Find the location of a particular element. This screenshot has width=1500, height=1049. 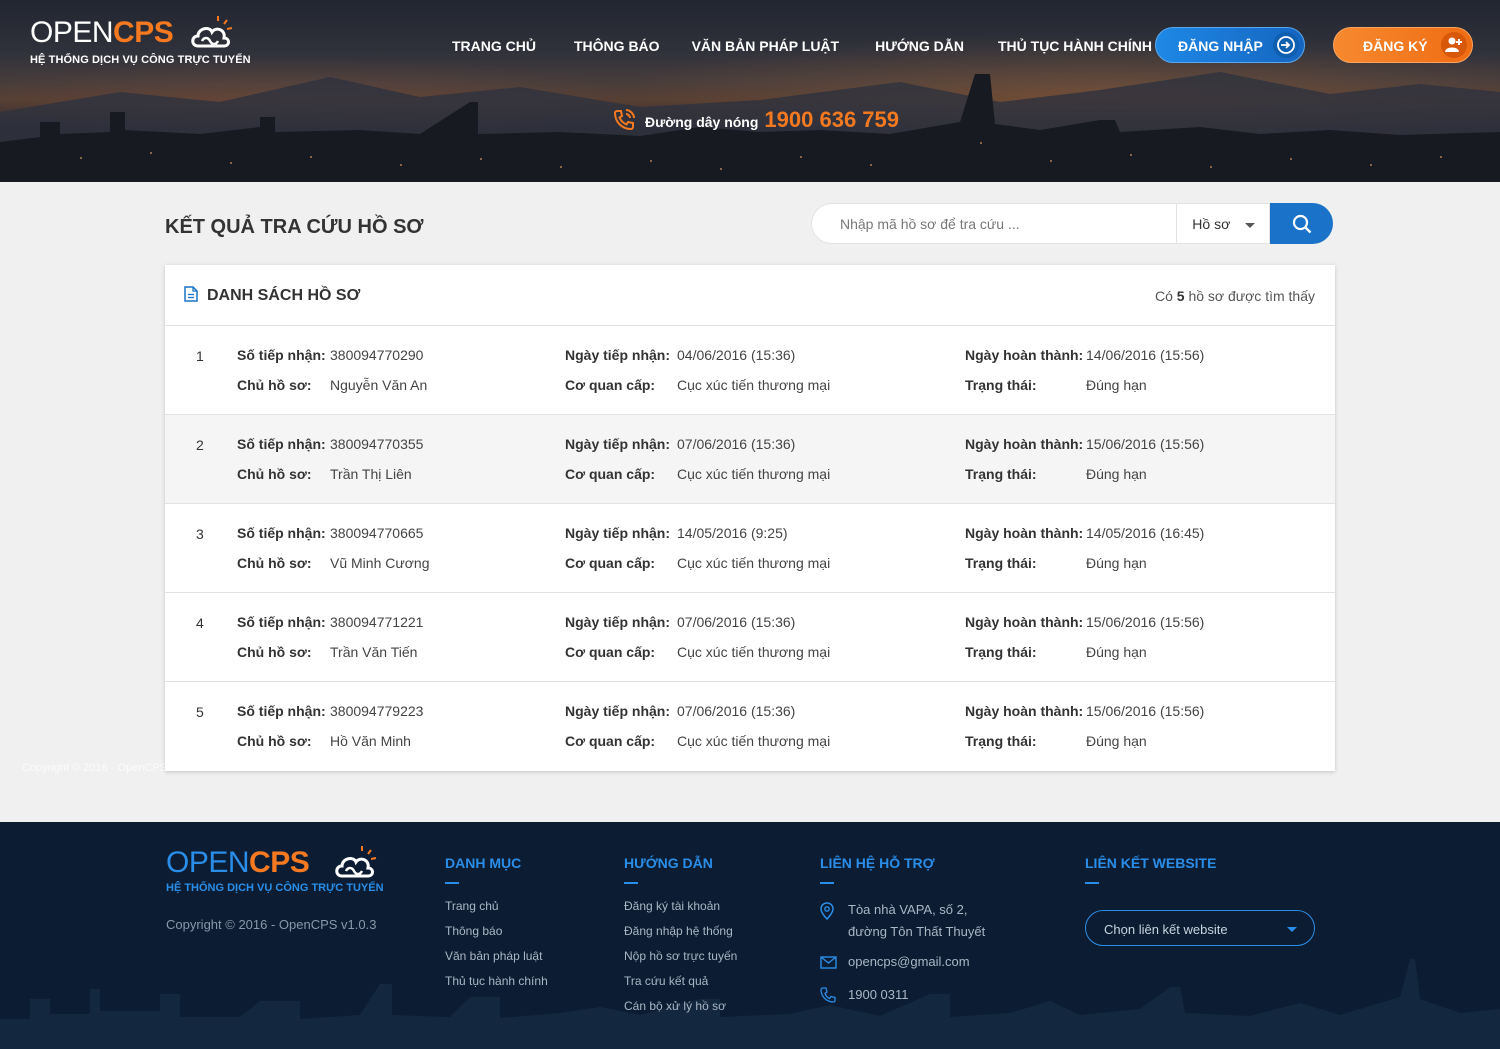

footer-link: Cán bộ xử lý hồ sơ is located at coordinates (680, 1011).